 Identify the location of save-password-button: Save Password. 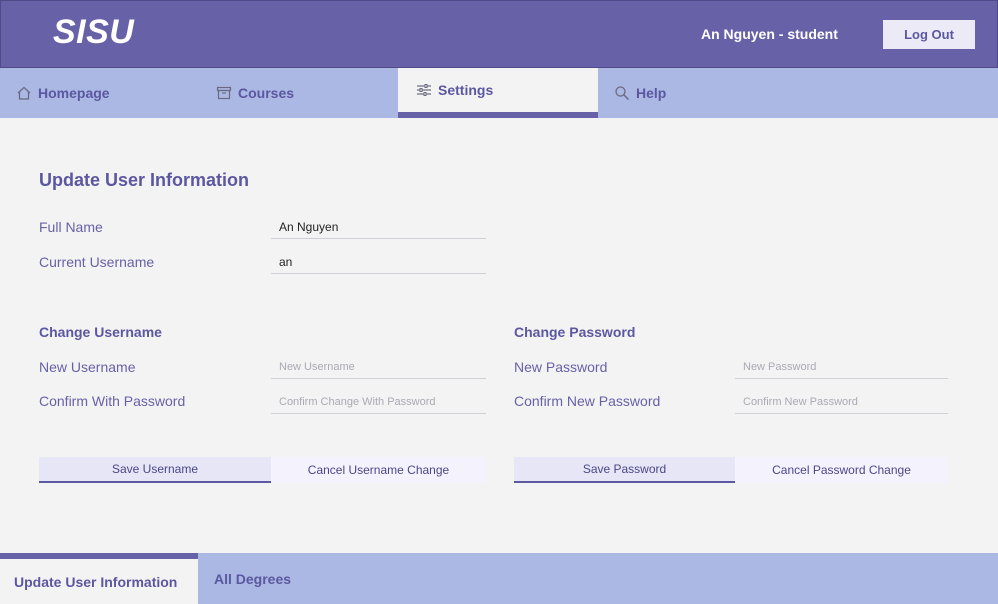
(624, 470).